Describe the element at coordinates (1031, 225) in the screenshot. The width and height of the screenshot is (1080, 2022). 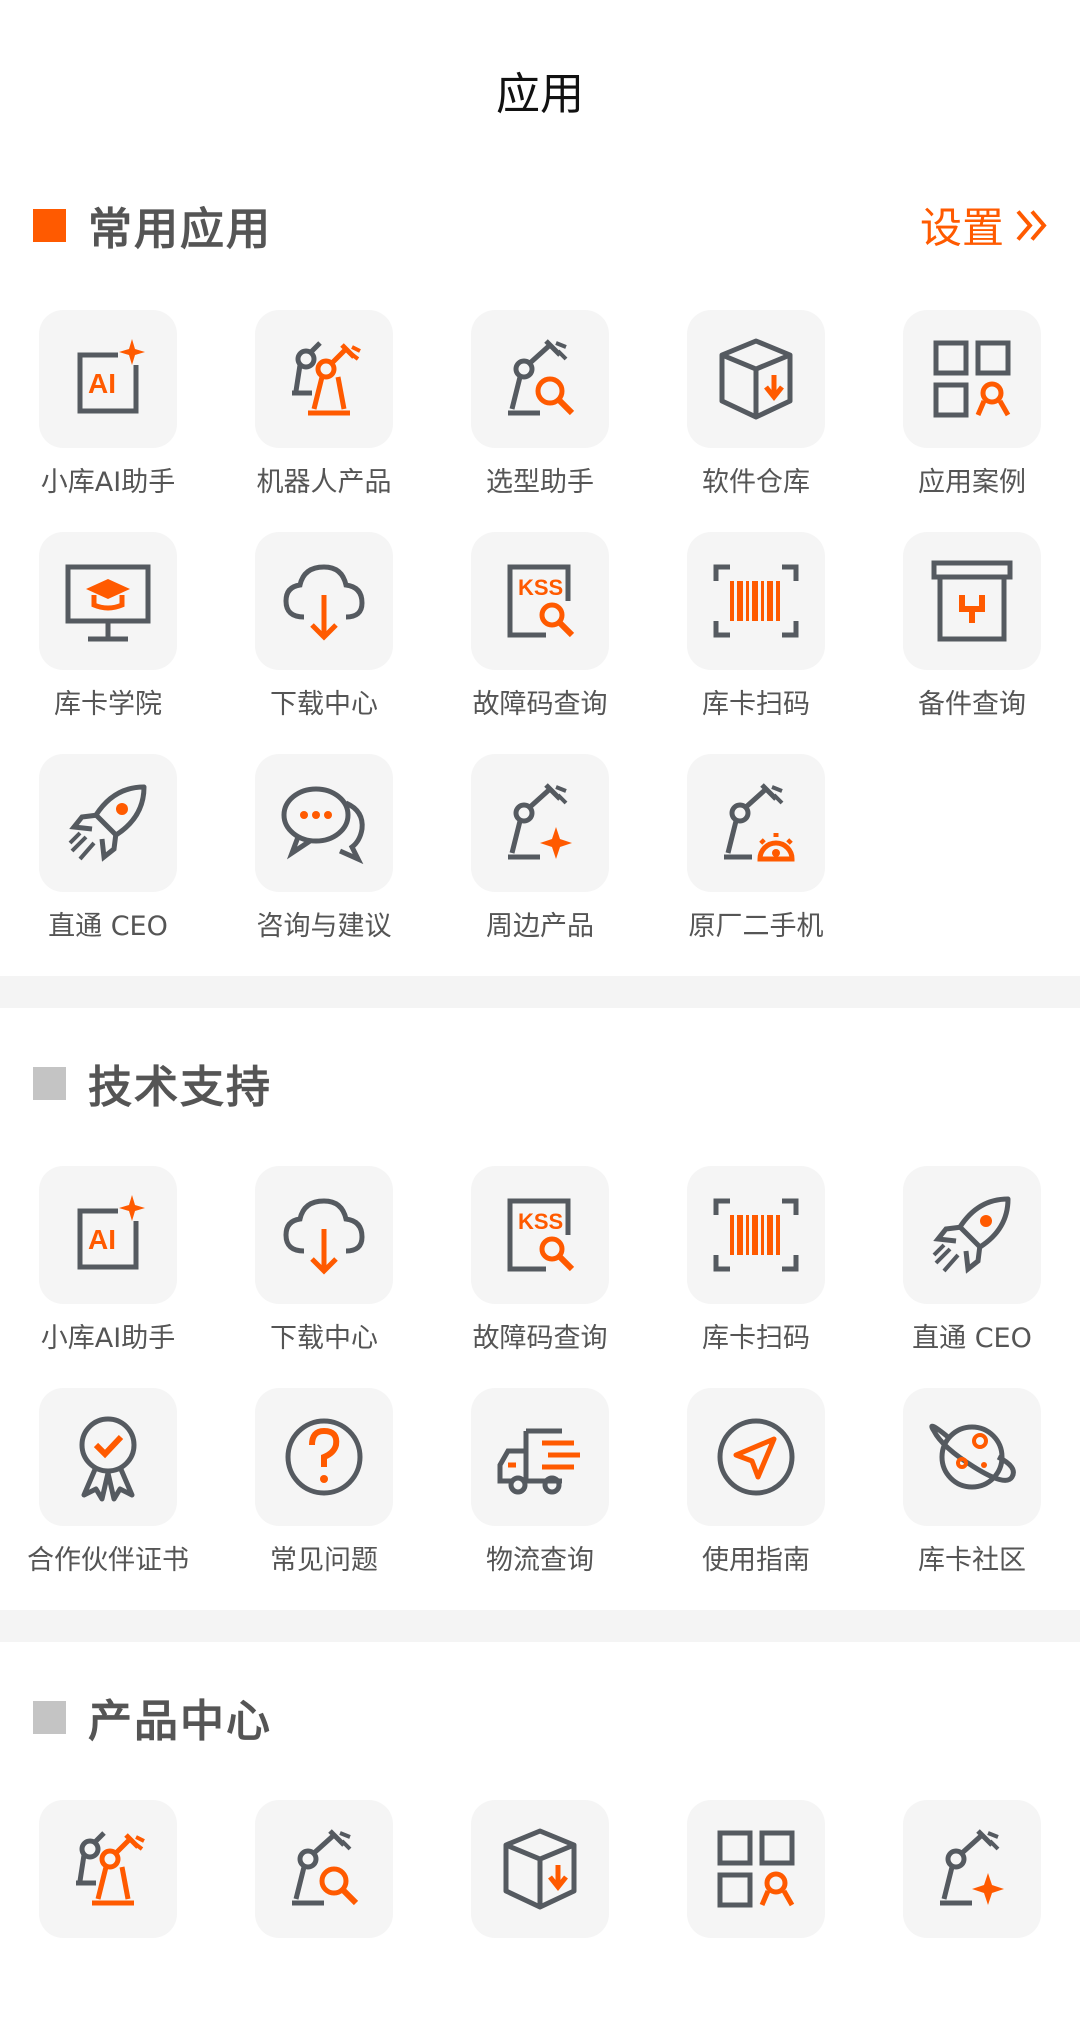
I see `double-chevron-right-icon` at that location.